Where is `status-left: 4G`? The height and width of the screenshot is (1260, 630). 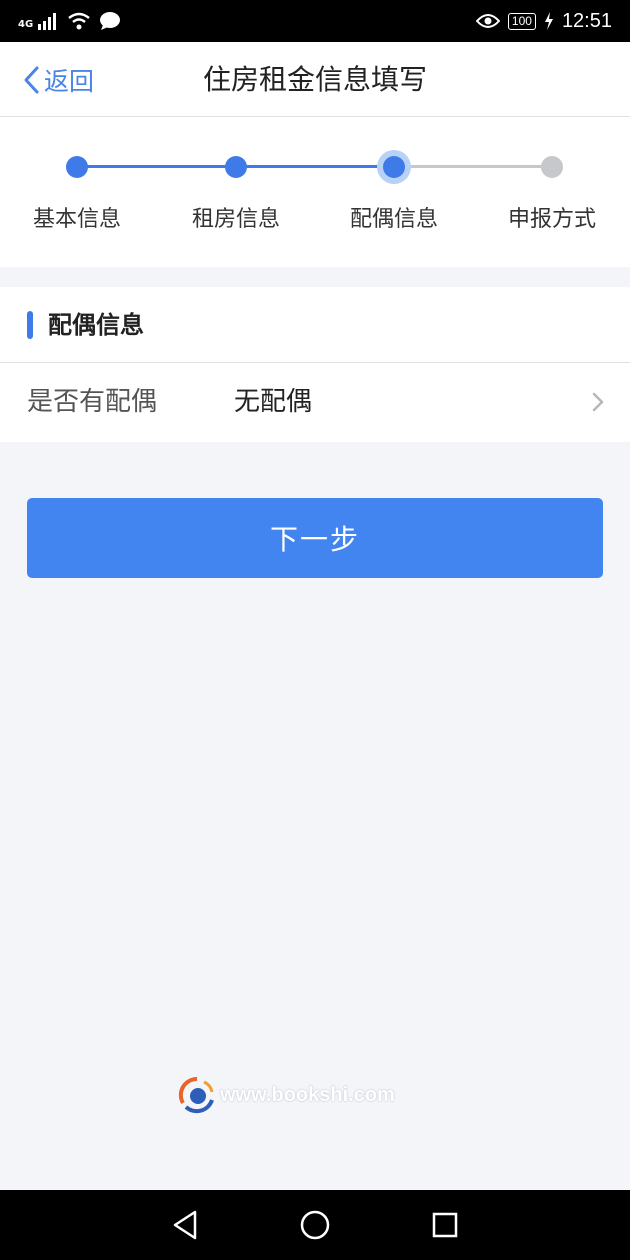 status-left: 4G is located at coordinates (69, 21).